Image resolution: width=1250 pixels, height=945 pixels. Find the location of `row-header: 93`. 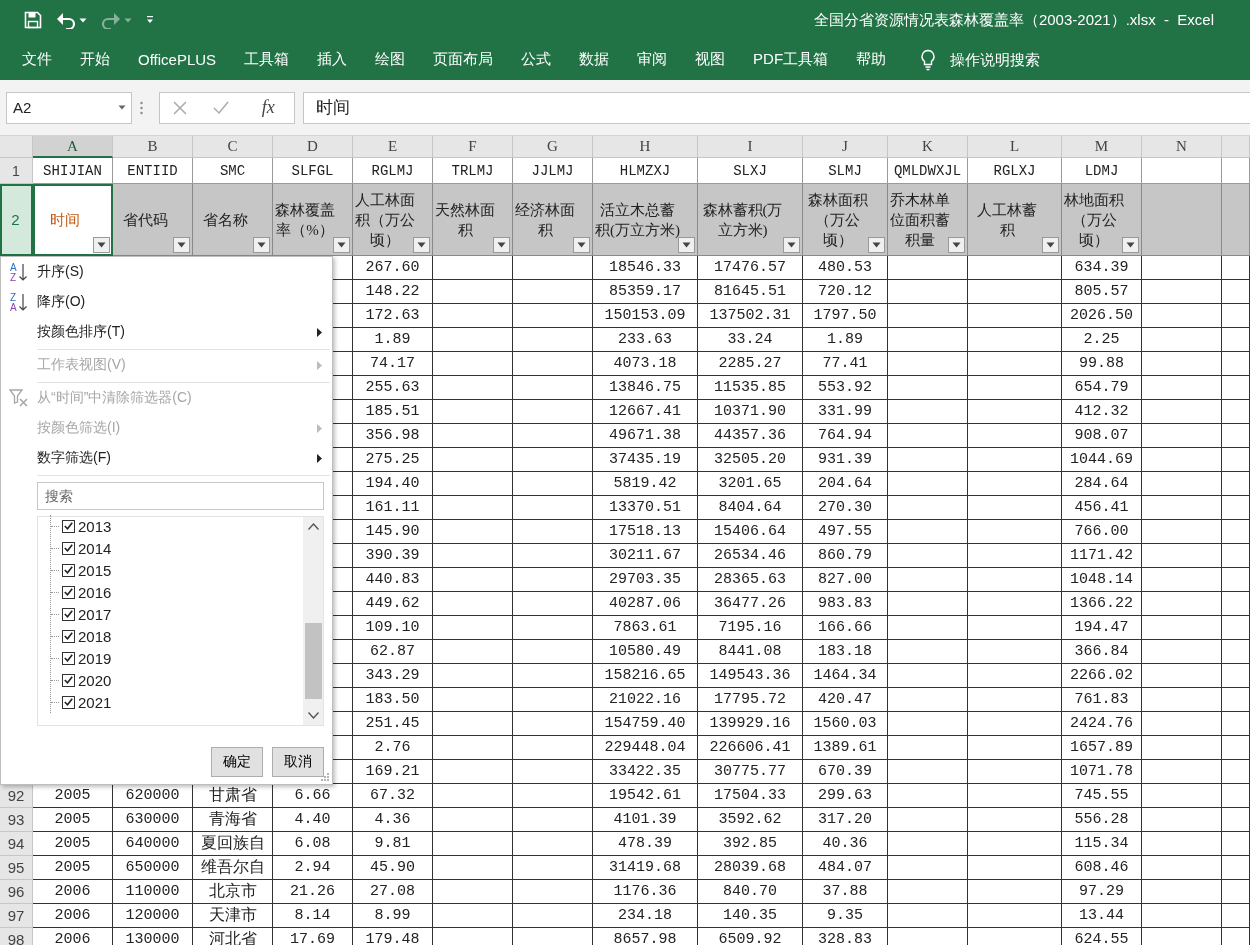

row-header: 93 is located at coordinates (16, 820).